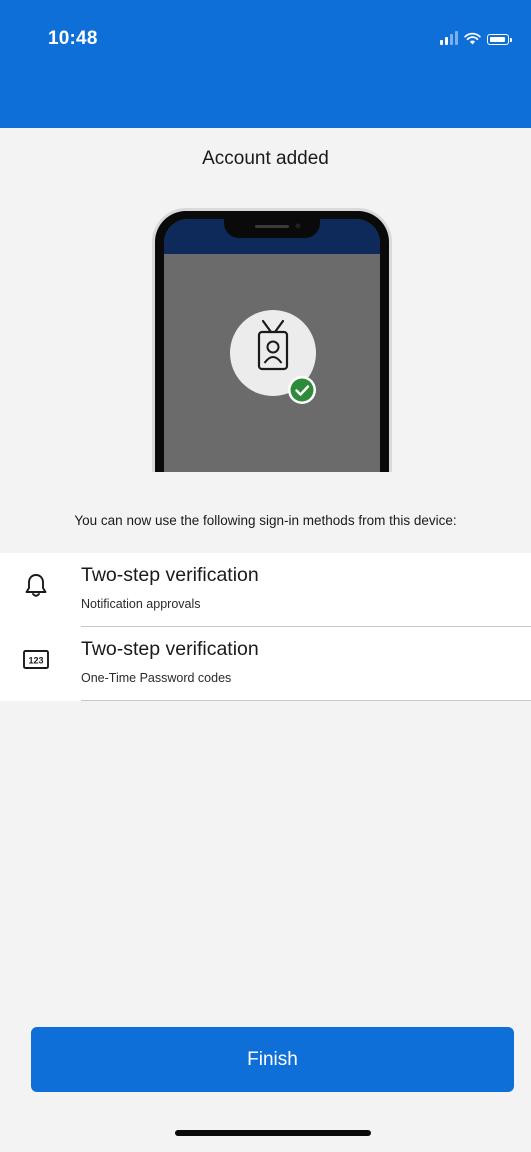  I want to click on status-time: 10:48, so click(73, 38).